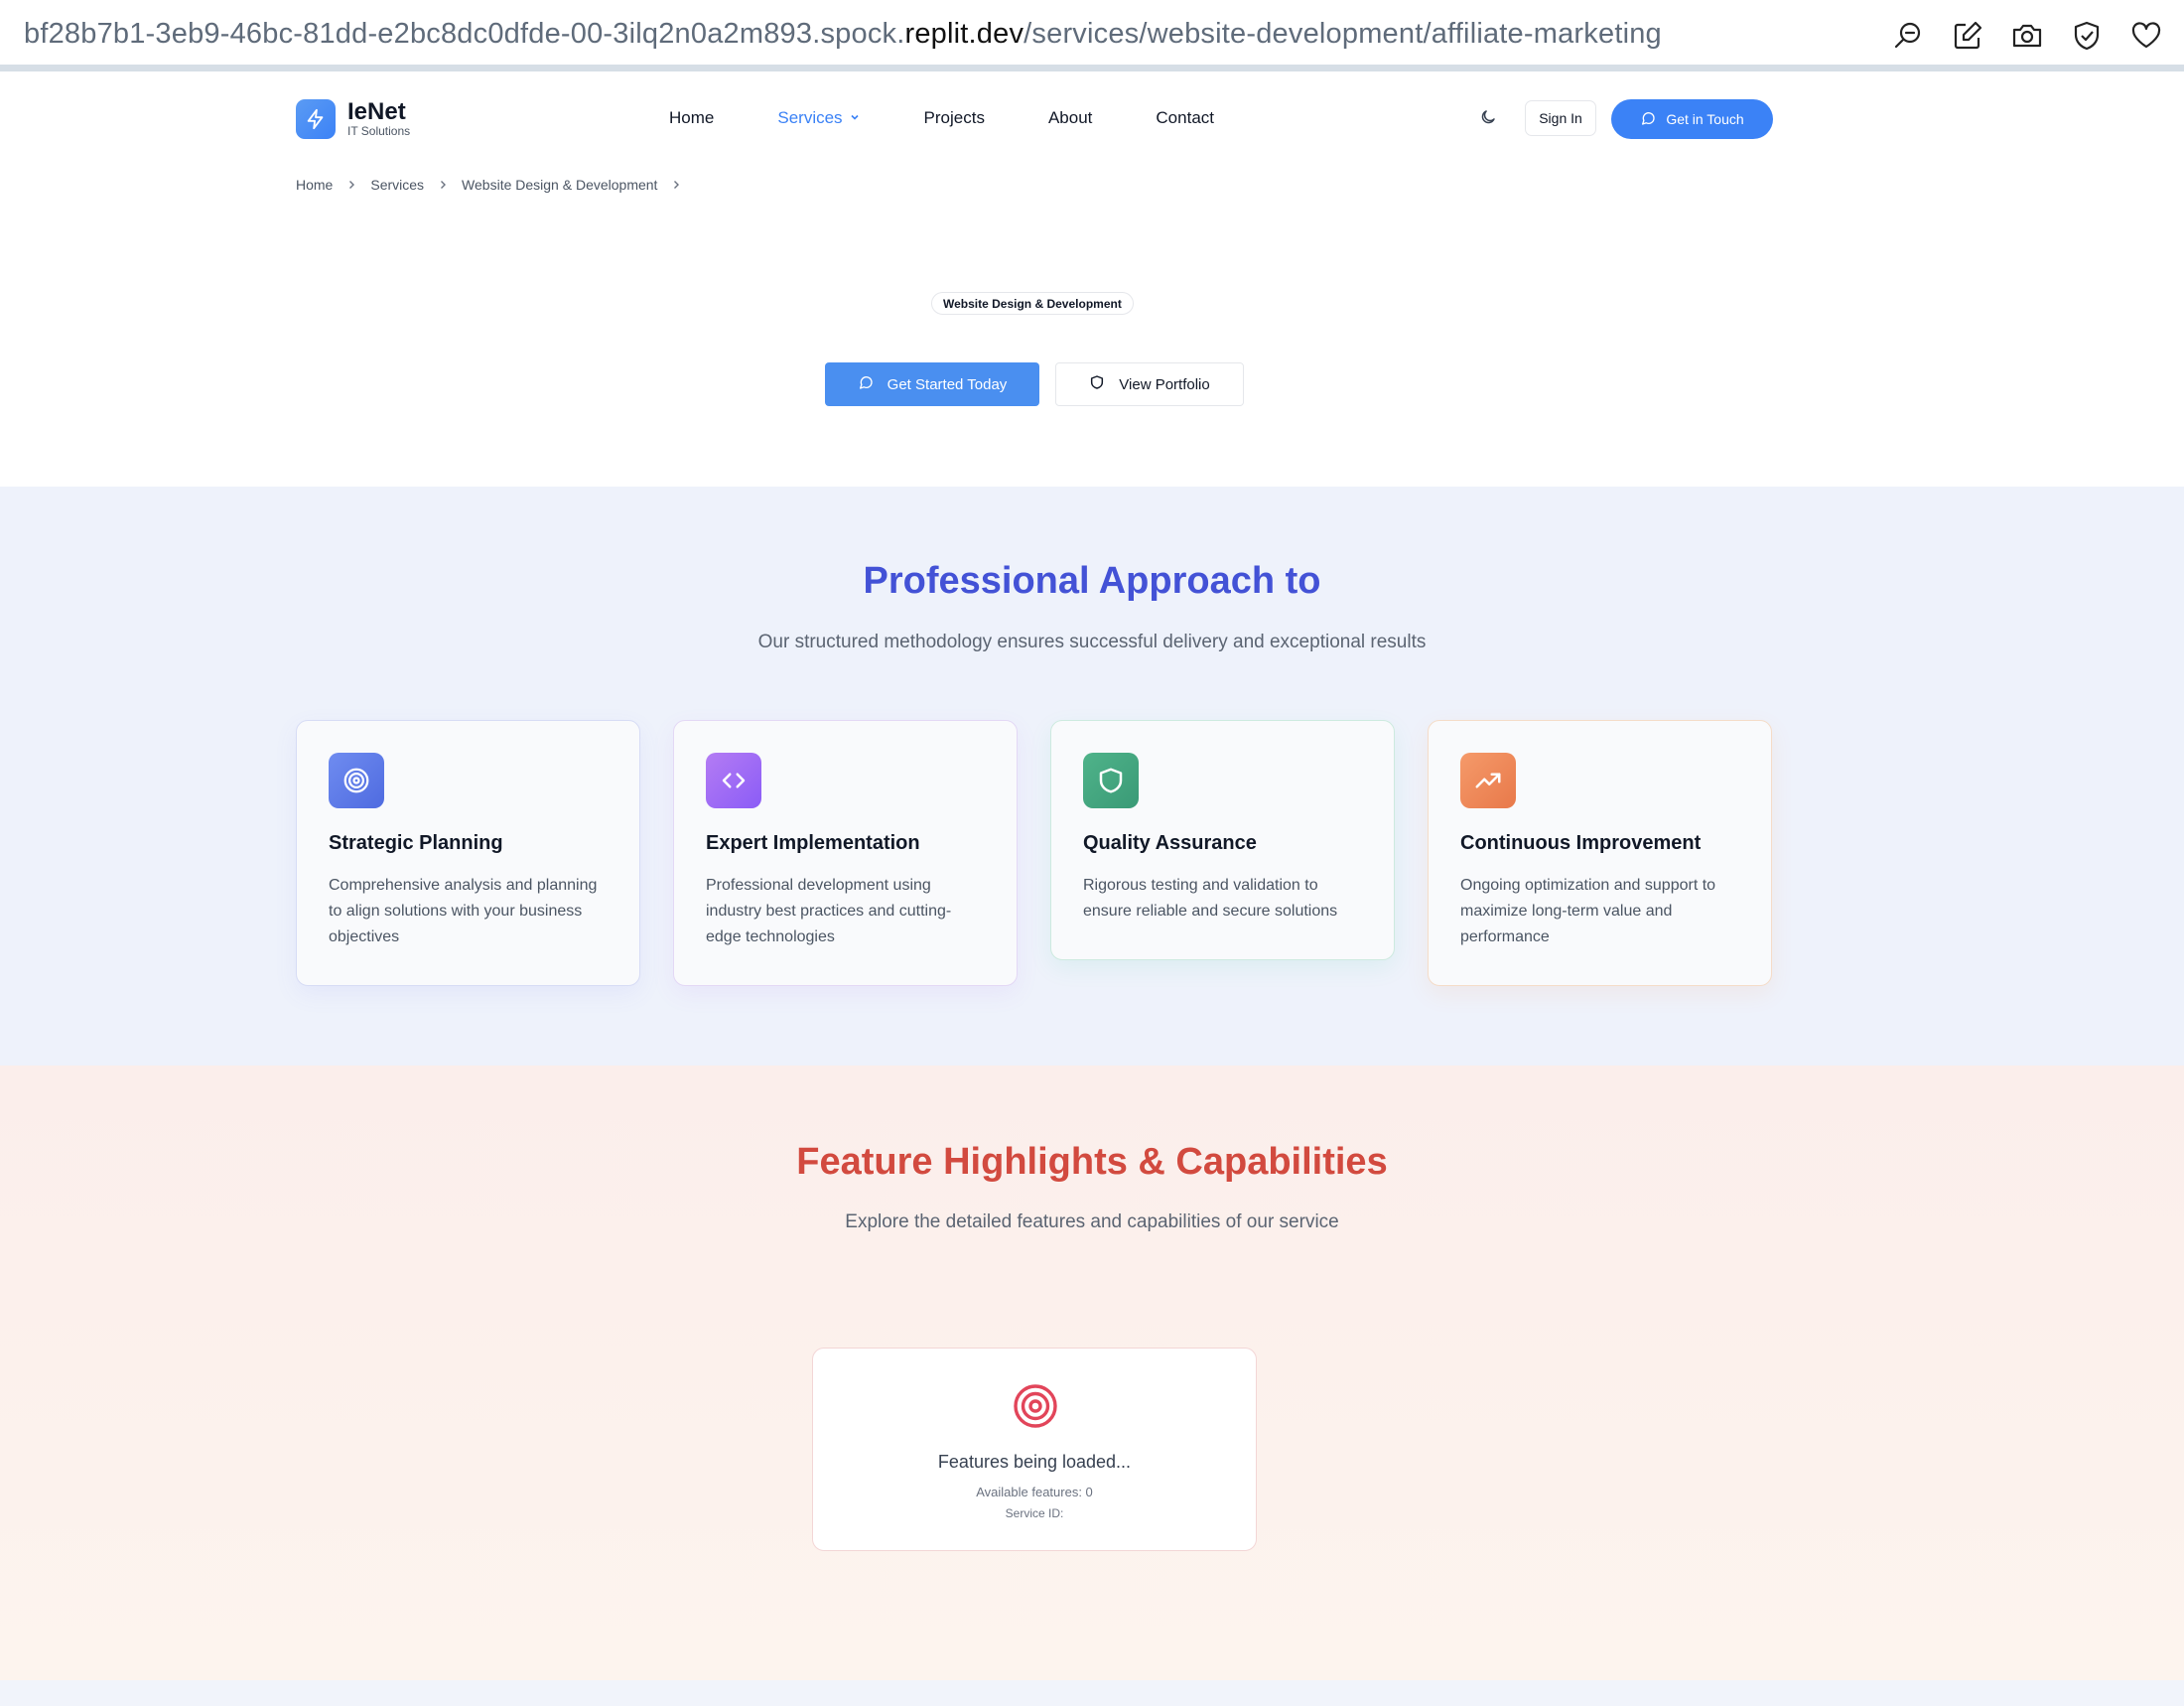  Describe the element at coordinates (1034, 1492) in the screenshot. I see `available-features-count: Available features: 0` at that location.